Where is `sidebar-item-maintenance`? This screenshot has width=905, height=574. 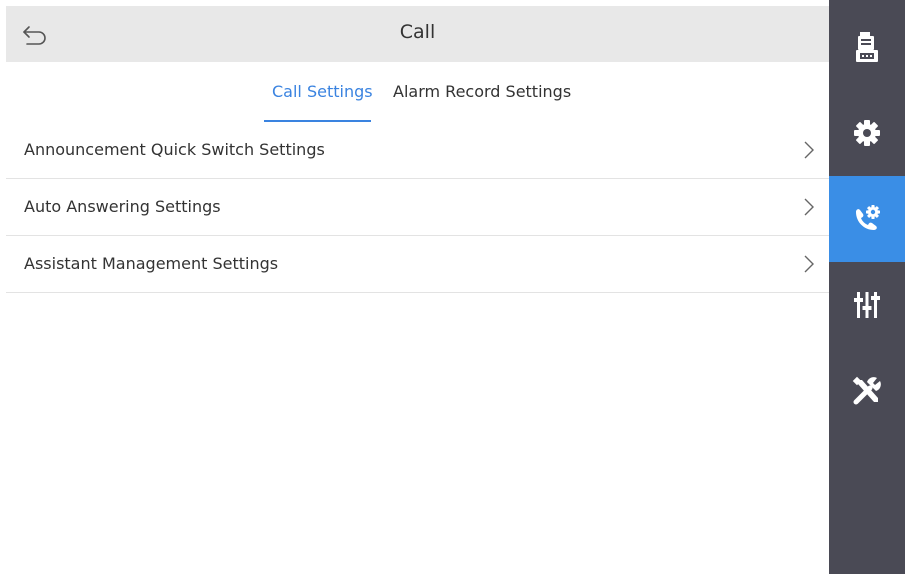 sidebar-item-maintenance is located at coordinates (867, 391).